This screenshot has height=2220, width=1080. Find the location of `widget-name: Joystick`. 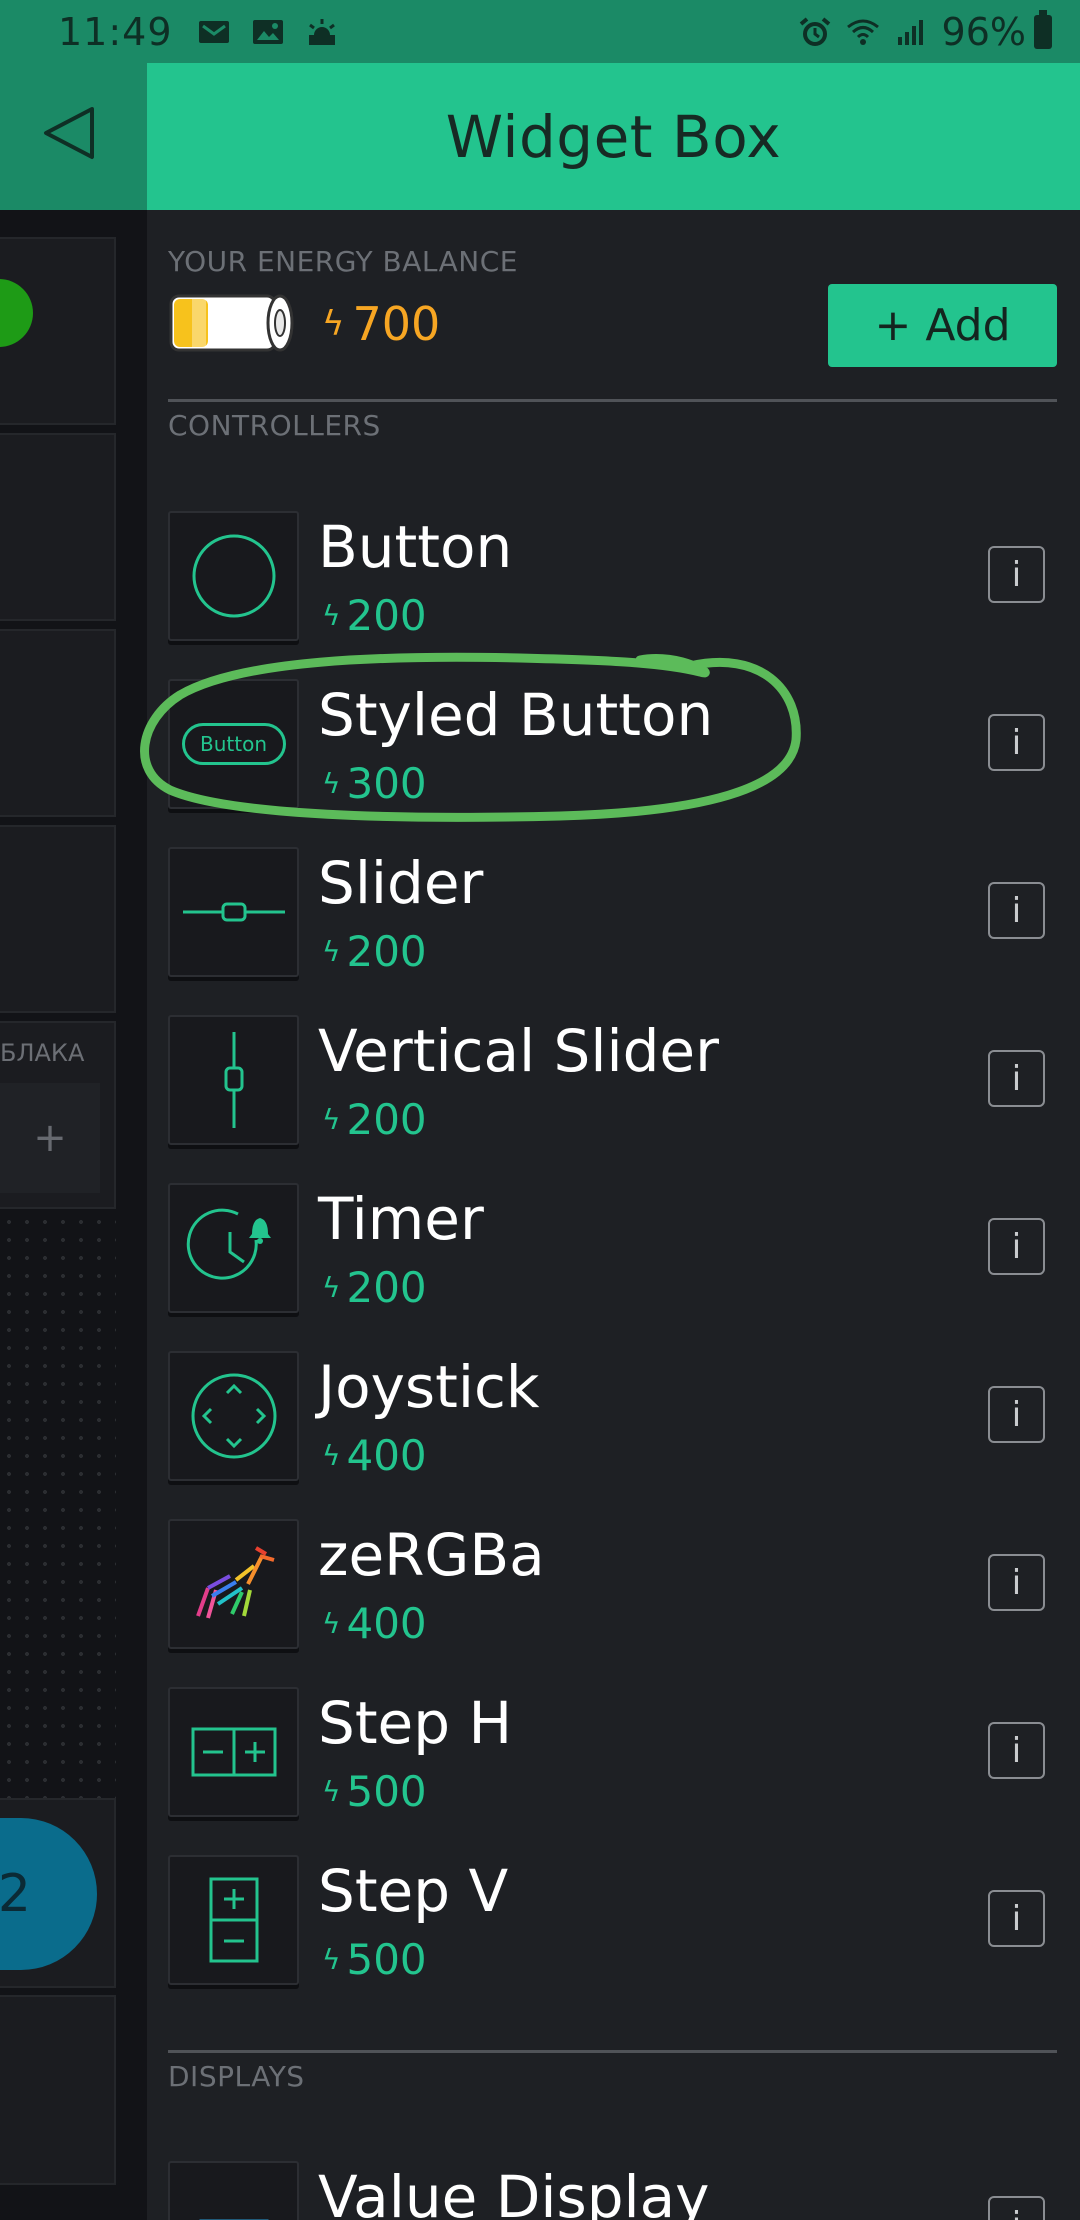

widget-name: Joystick is located at coordinates (429, 1387).